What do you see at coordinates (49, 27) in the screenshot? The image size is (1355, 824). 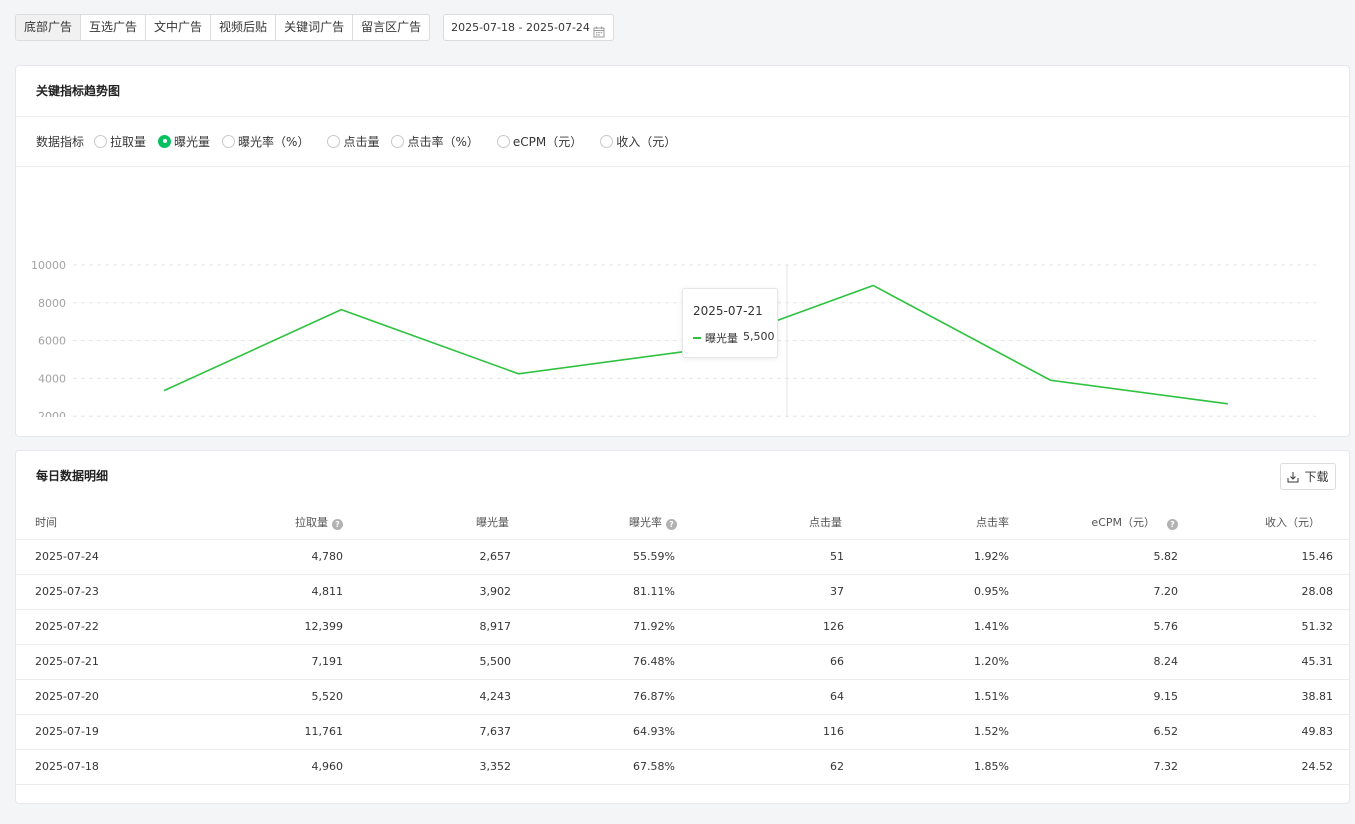 I see `tab-bottom-ad: 底部广告` at bounding box center [49, 27].